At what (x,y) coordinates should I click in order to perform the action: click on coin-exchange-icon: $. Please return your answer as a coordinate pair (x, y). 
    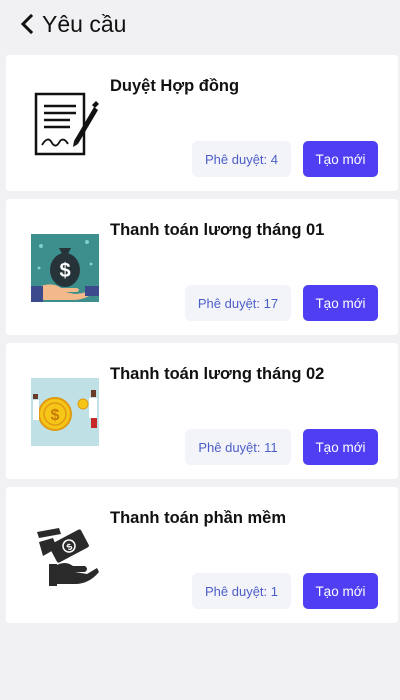
    Looking at the image, I should click on (65, 412).